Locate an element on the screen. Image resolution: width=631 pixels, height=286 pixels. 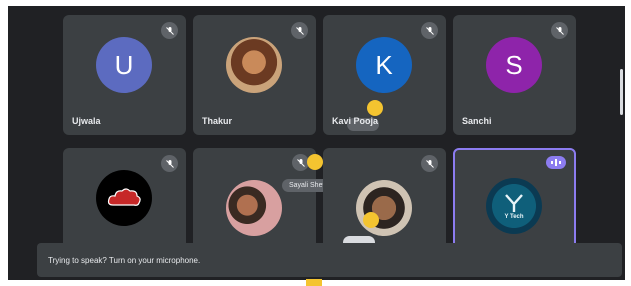
avatar: S is located at coordinates (514, 65).